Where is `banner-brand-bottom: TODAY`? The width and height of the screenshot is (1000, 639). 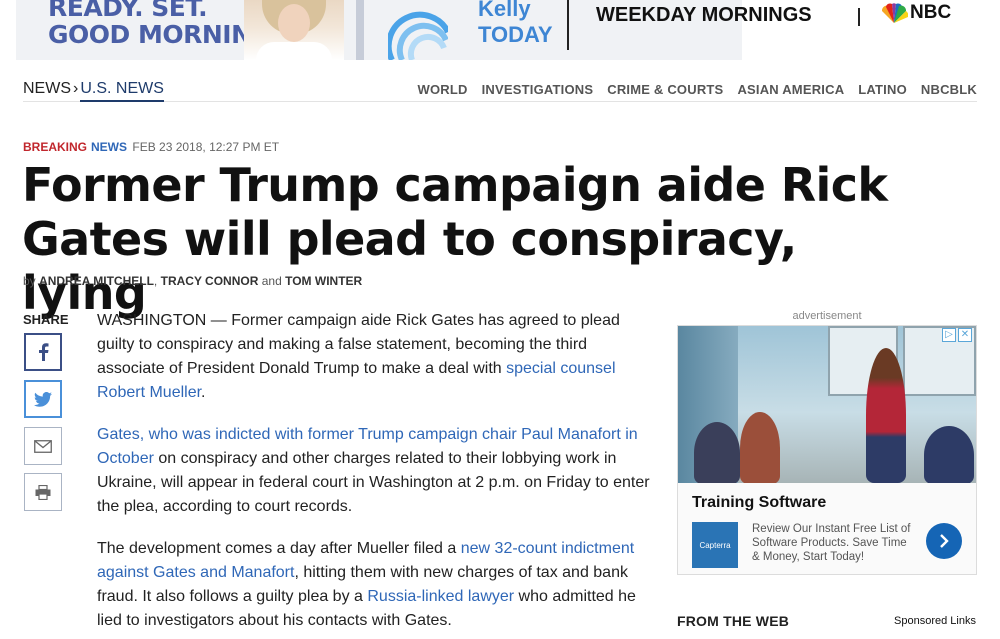
banner-brand-bottom: TODAY is located at coordinates (515, 34).